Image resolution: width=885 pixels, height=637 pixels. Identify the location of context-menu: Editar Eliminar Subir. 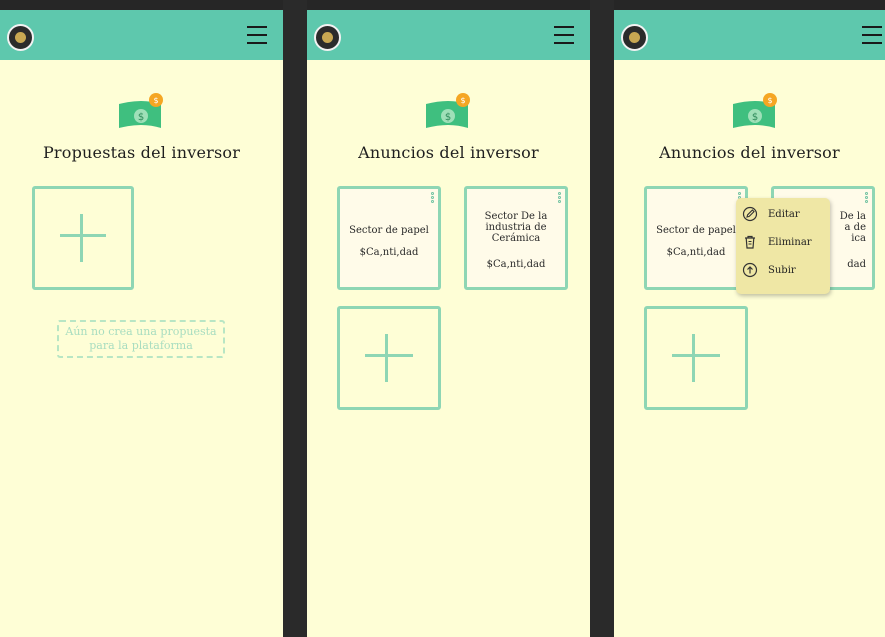
(783, 246).